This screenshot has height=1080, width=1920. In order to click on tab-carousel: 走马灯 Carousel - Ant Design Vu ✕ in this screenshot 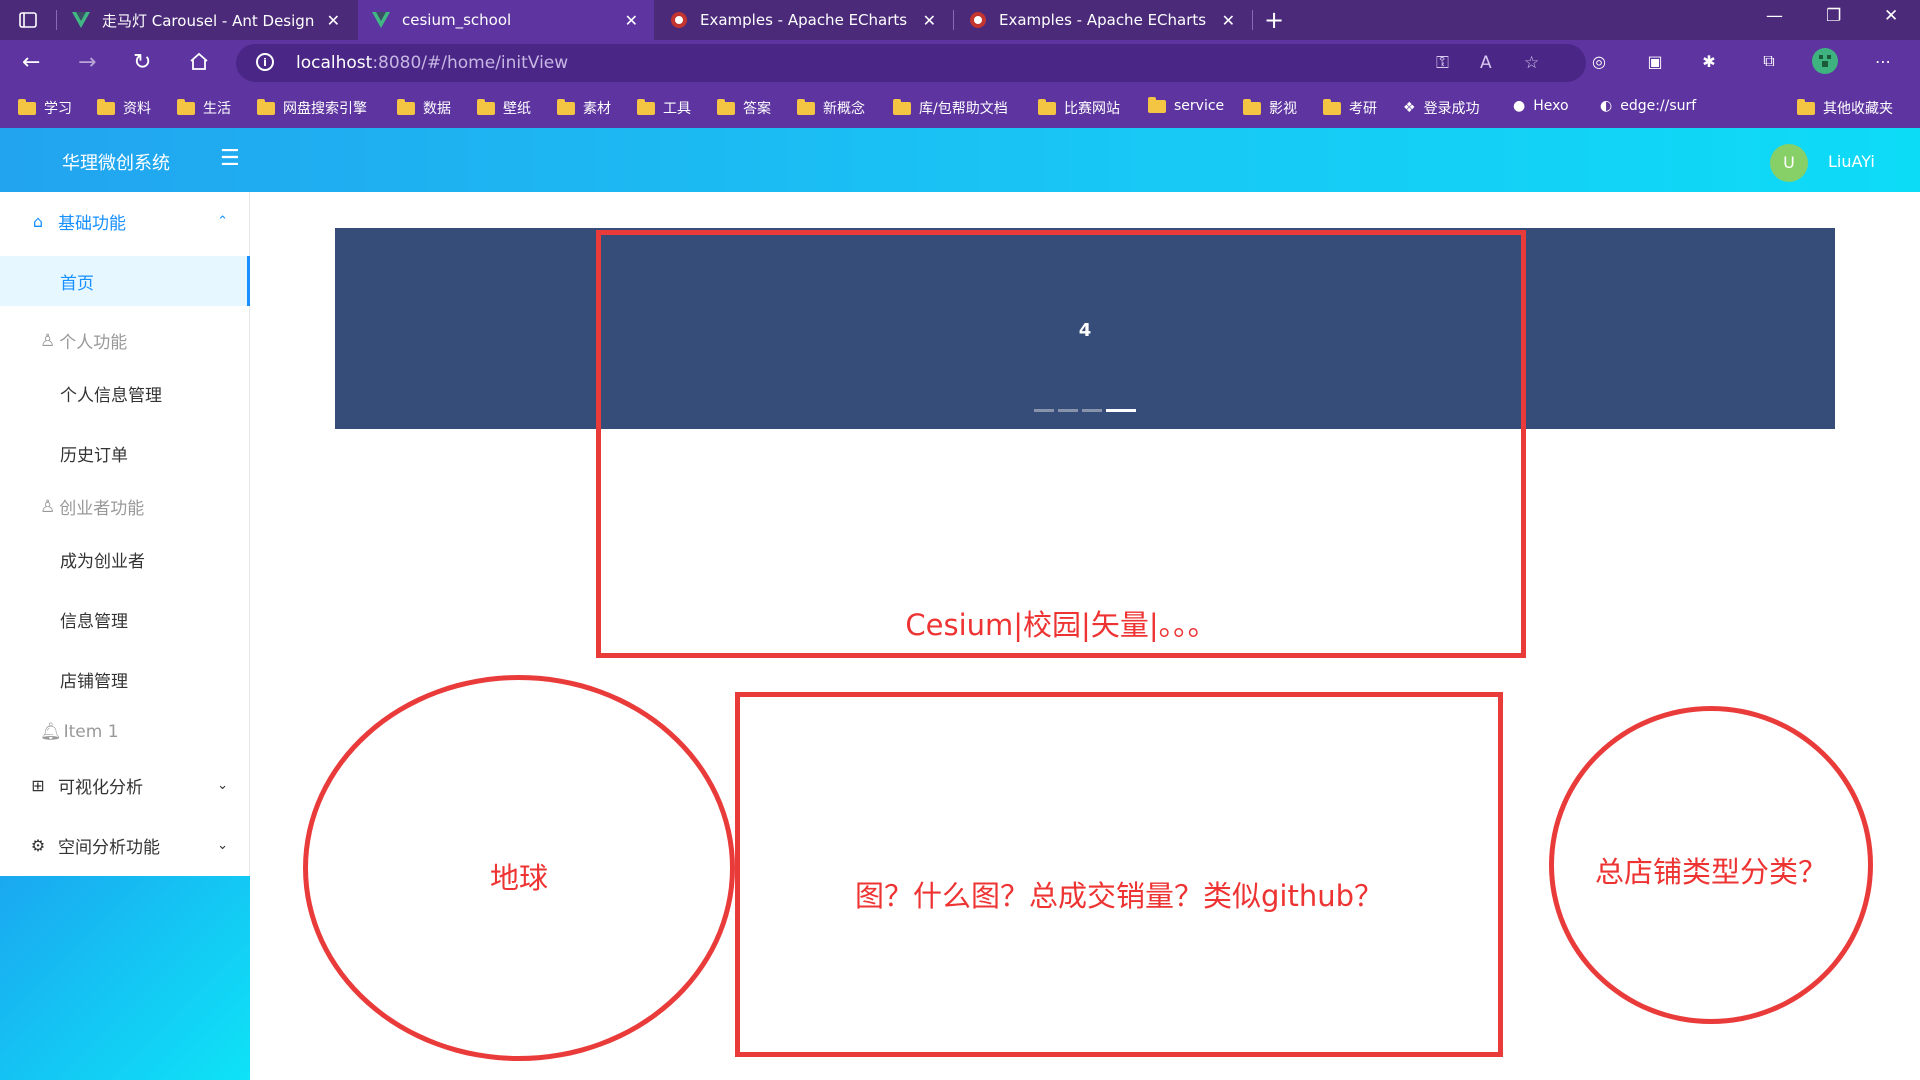, I will do `click(207, 20)`.